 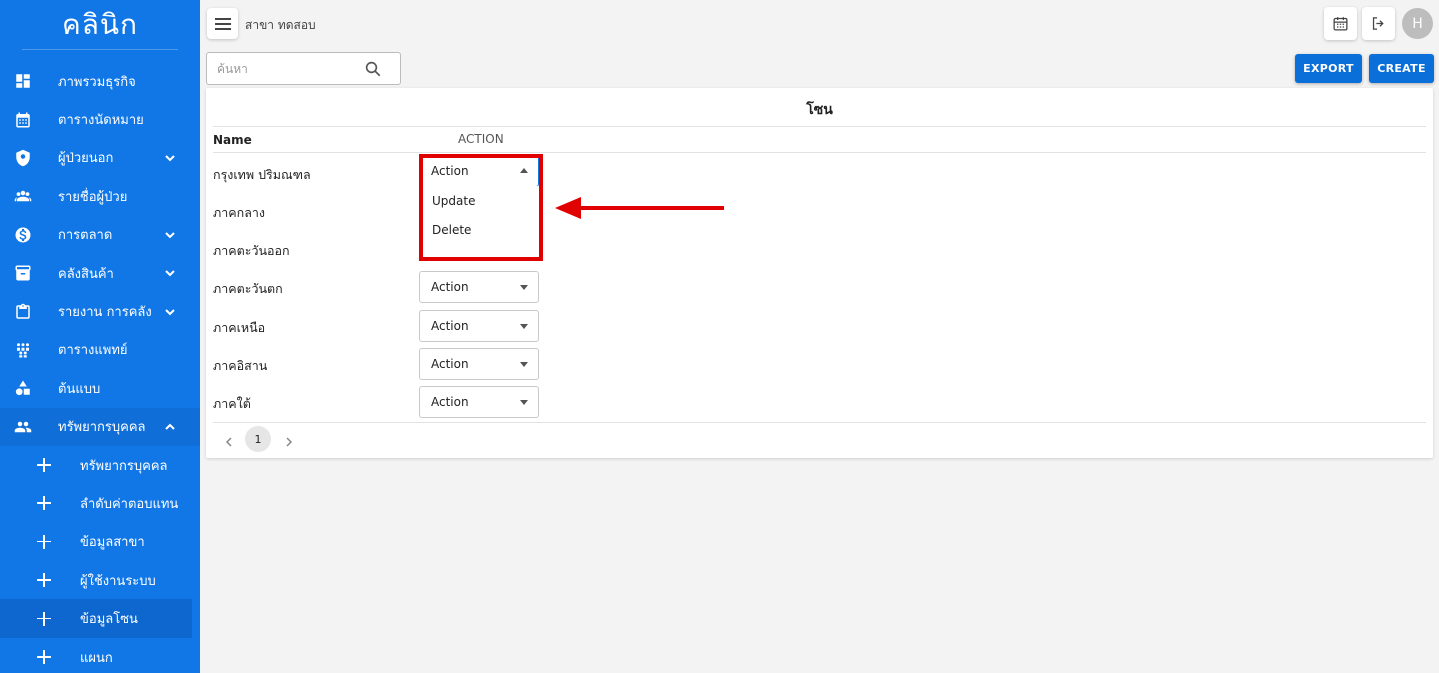 I want to click on sidebar-item-hr: ทรัพยากรบุคคล, so click(x=100, y=426).